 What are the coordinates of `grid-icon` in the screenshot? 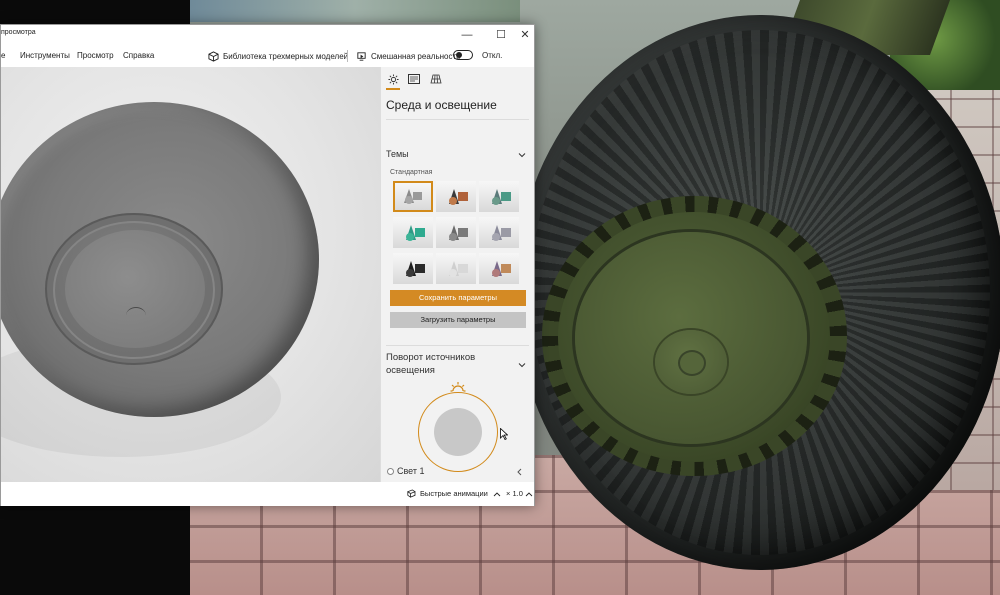 It's located at (436, 79).